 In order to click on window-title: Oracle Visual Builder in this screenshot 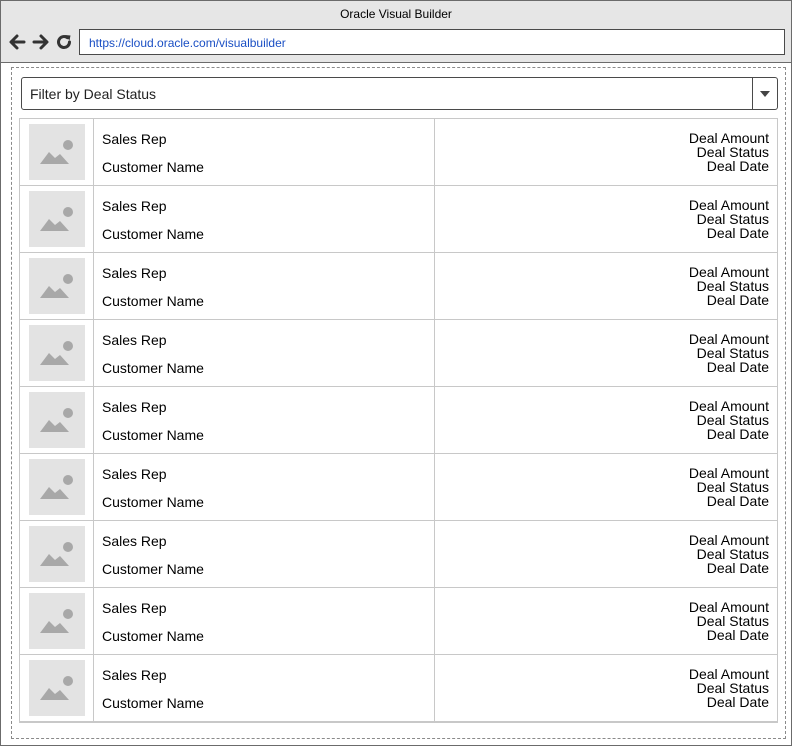, I will do `click(396, 14)`.